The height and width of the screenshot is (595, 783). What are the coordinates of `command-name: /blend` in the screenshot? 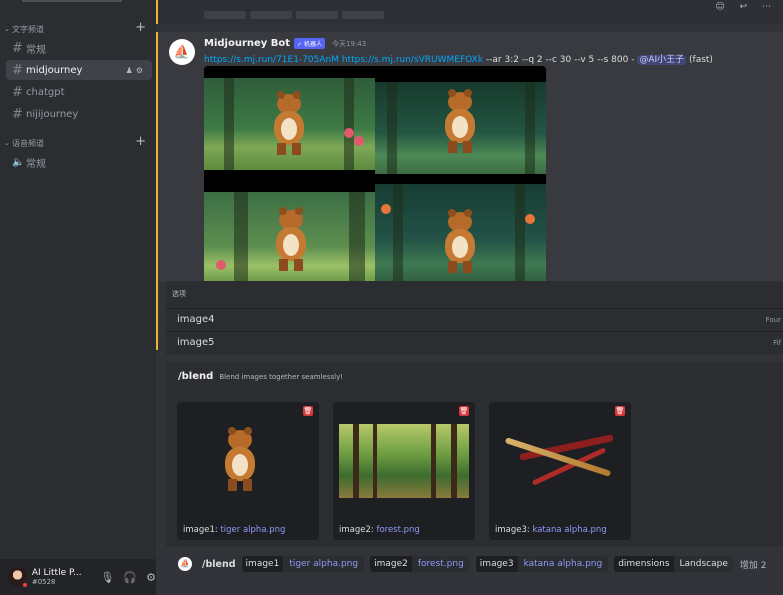 It's located at (196, 376).